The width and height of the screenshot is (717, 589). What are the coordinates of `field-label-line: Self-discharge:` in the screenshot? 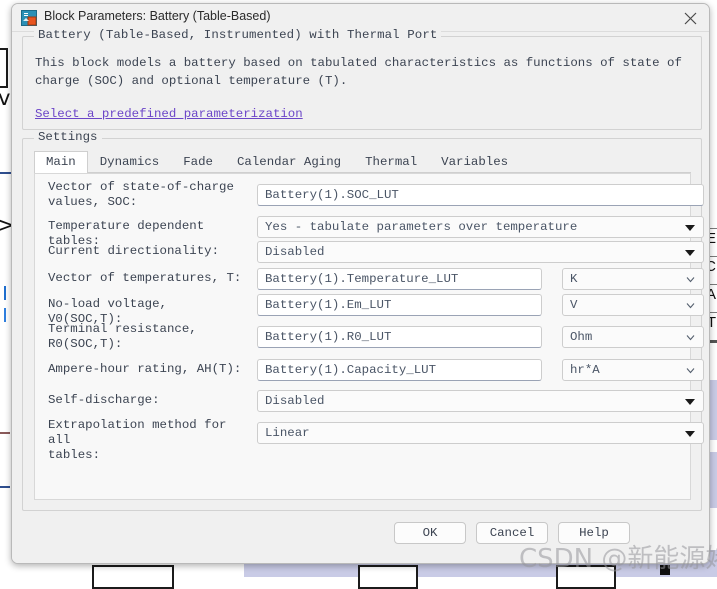 It's located at (148, 400).